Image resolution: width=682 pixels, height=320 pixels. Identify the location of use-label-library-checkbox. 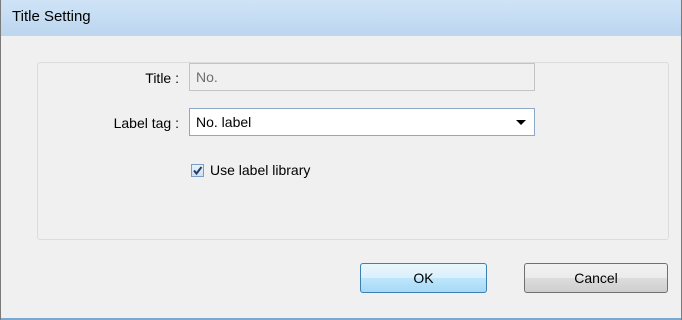
(197, 170).